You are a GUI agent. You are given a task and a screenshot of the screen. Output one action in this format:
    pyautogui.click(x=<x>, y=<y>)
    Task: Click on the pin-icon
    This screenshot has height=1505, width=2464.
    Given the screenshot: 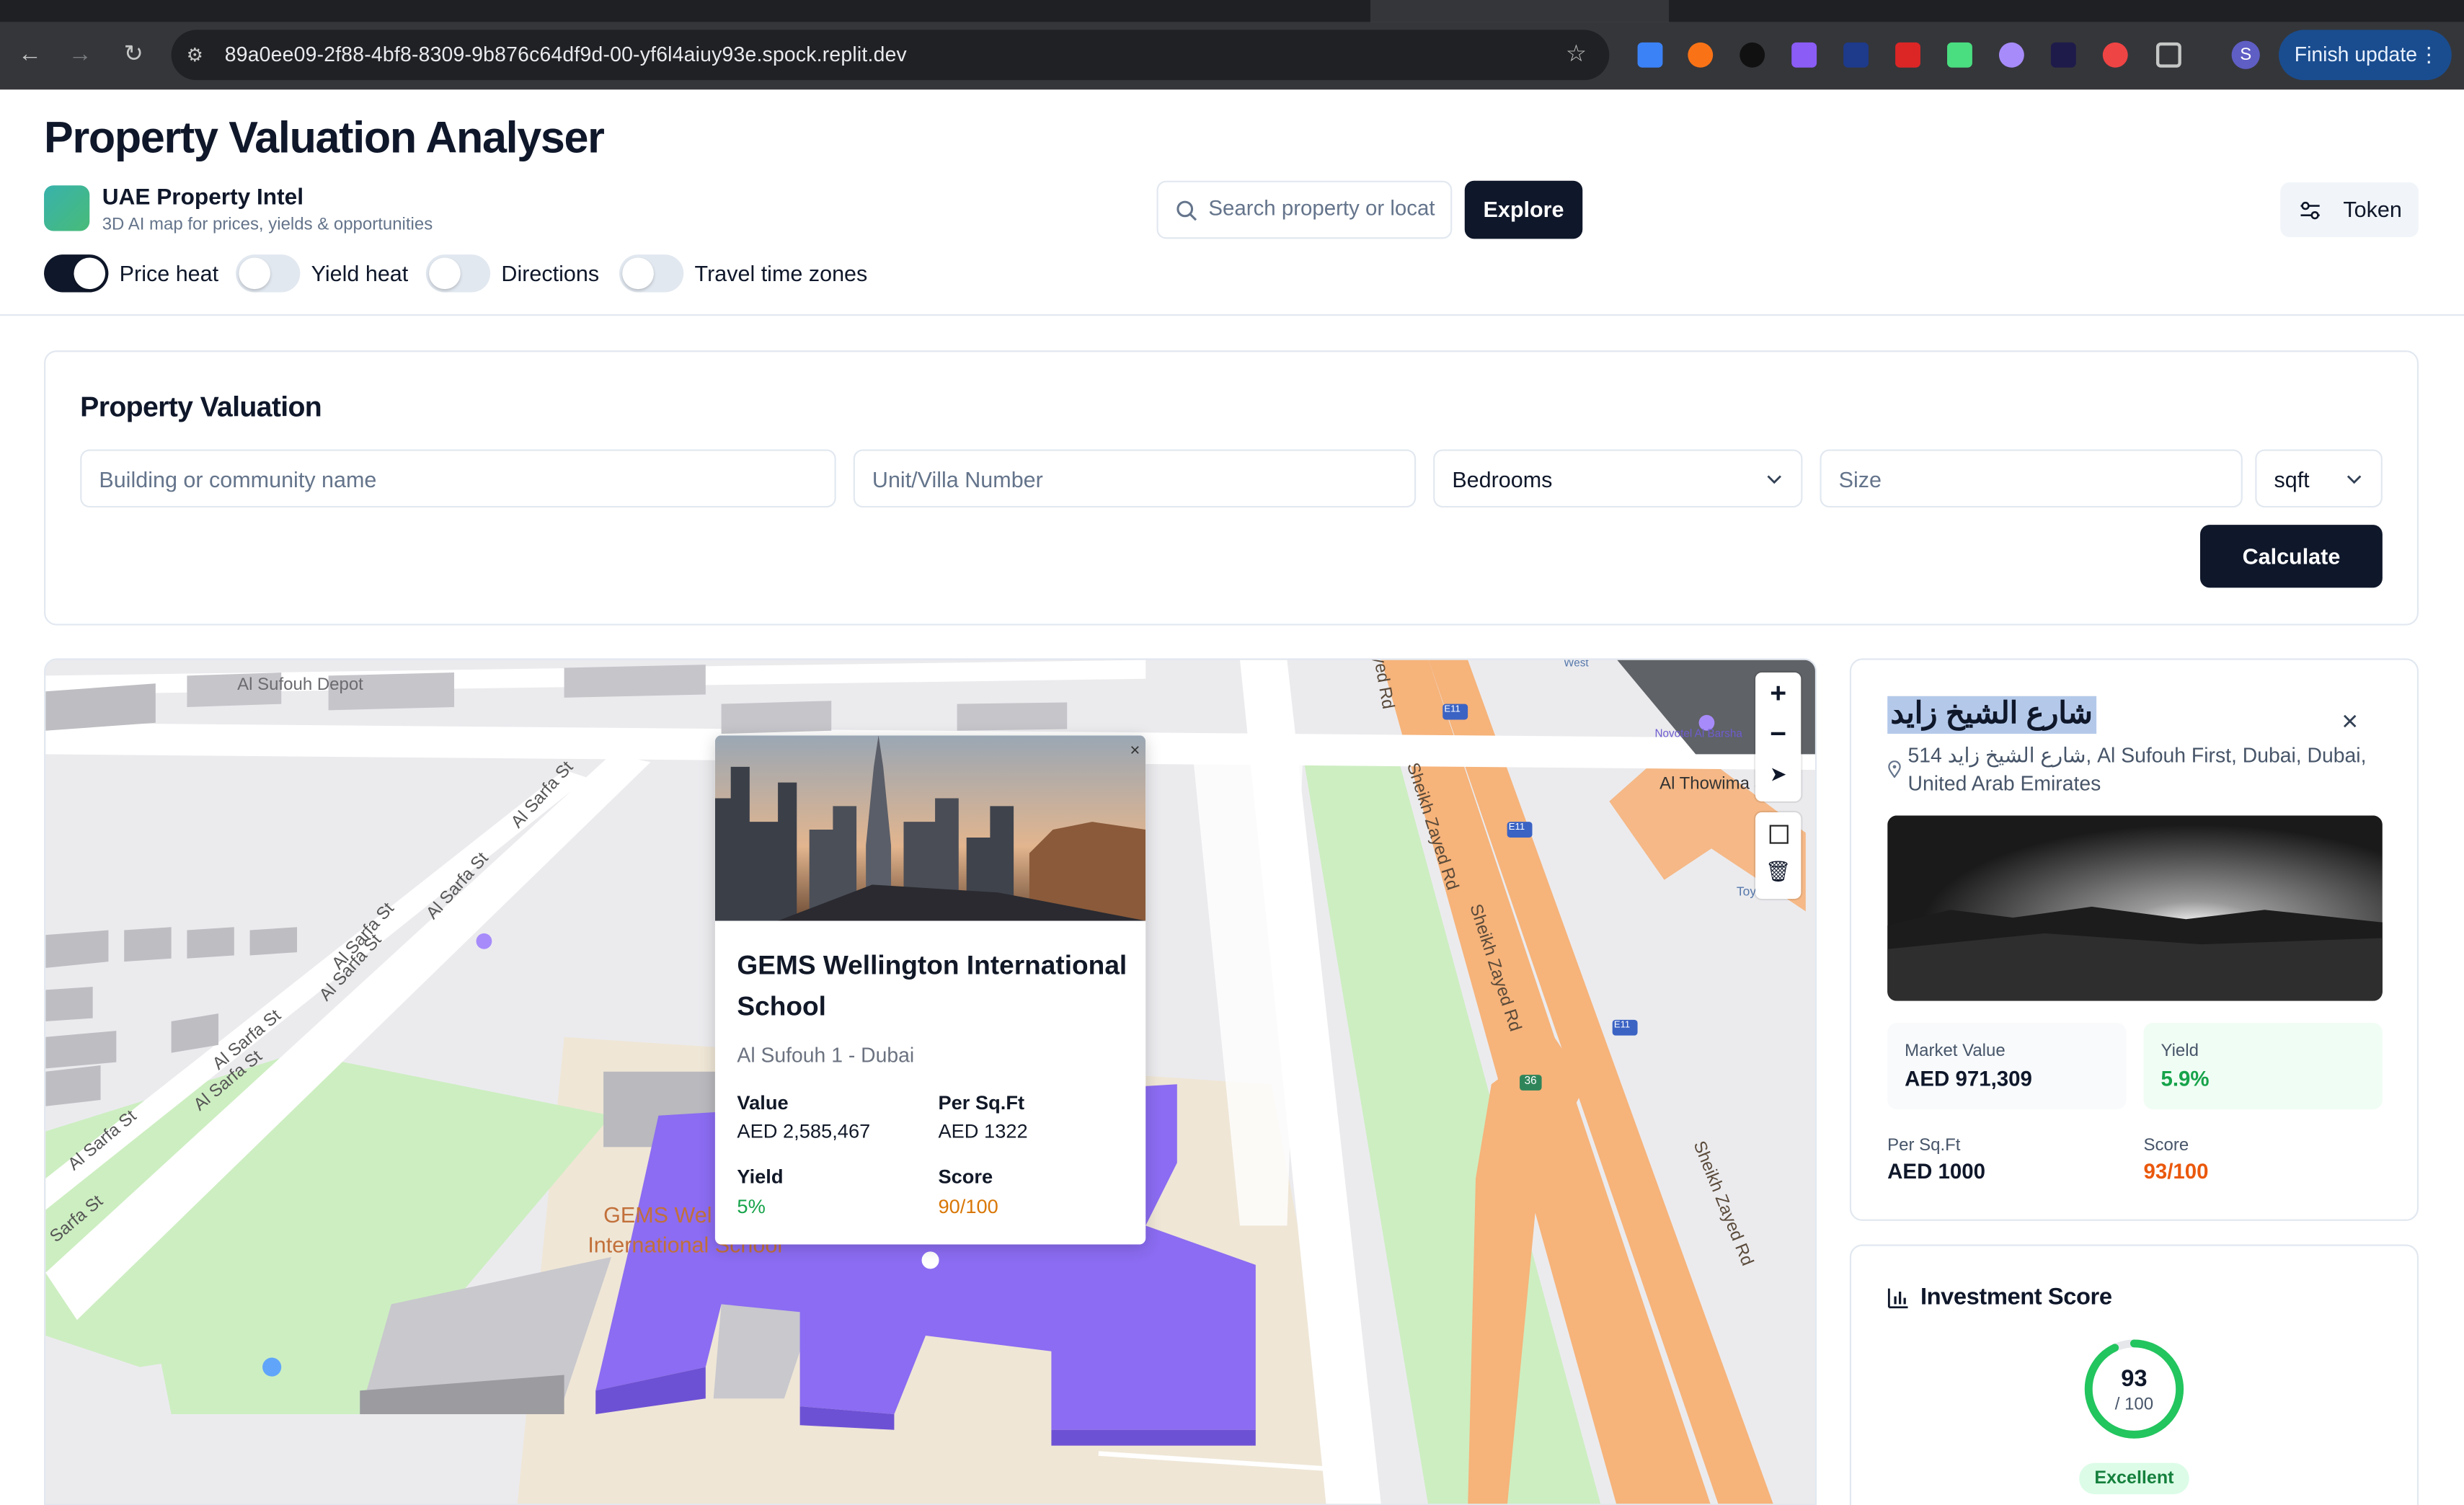 What is the action you would take?
    pyautogui.click(x=1894, y=769)
    